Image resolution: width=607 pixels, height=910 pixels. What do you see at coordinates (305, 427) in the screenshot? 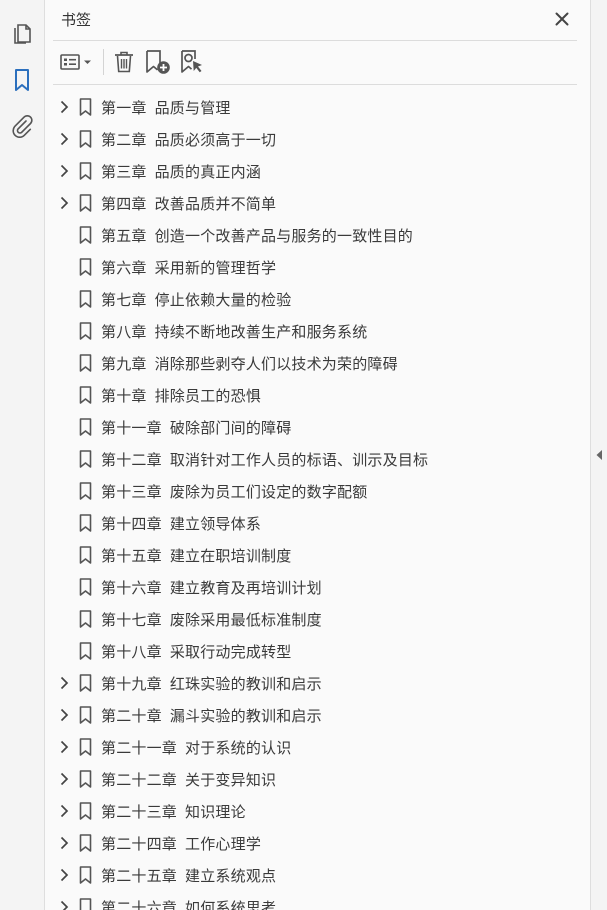
I see `bookmark-item: 第十一章 破除部门间的障碍` at bounding box center [305, 427].